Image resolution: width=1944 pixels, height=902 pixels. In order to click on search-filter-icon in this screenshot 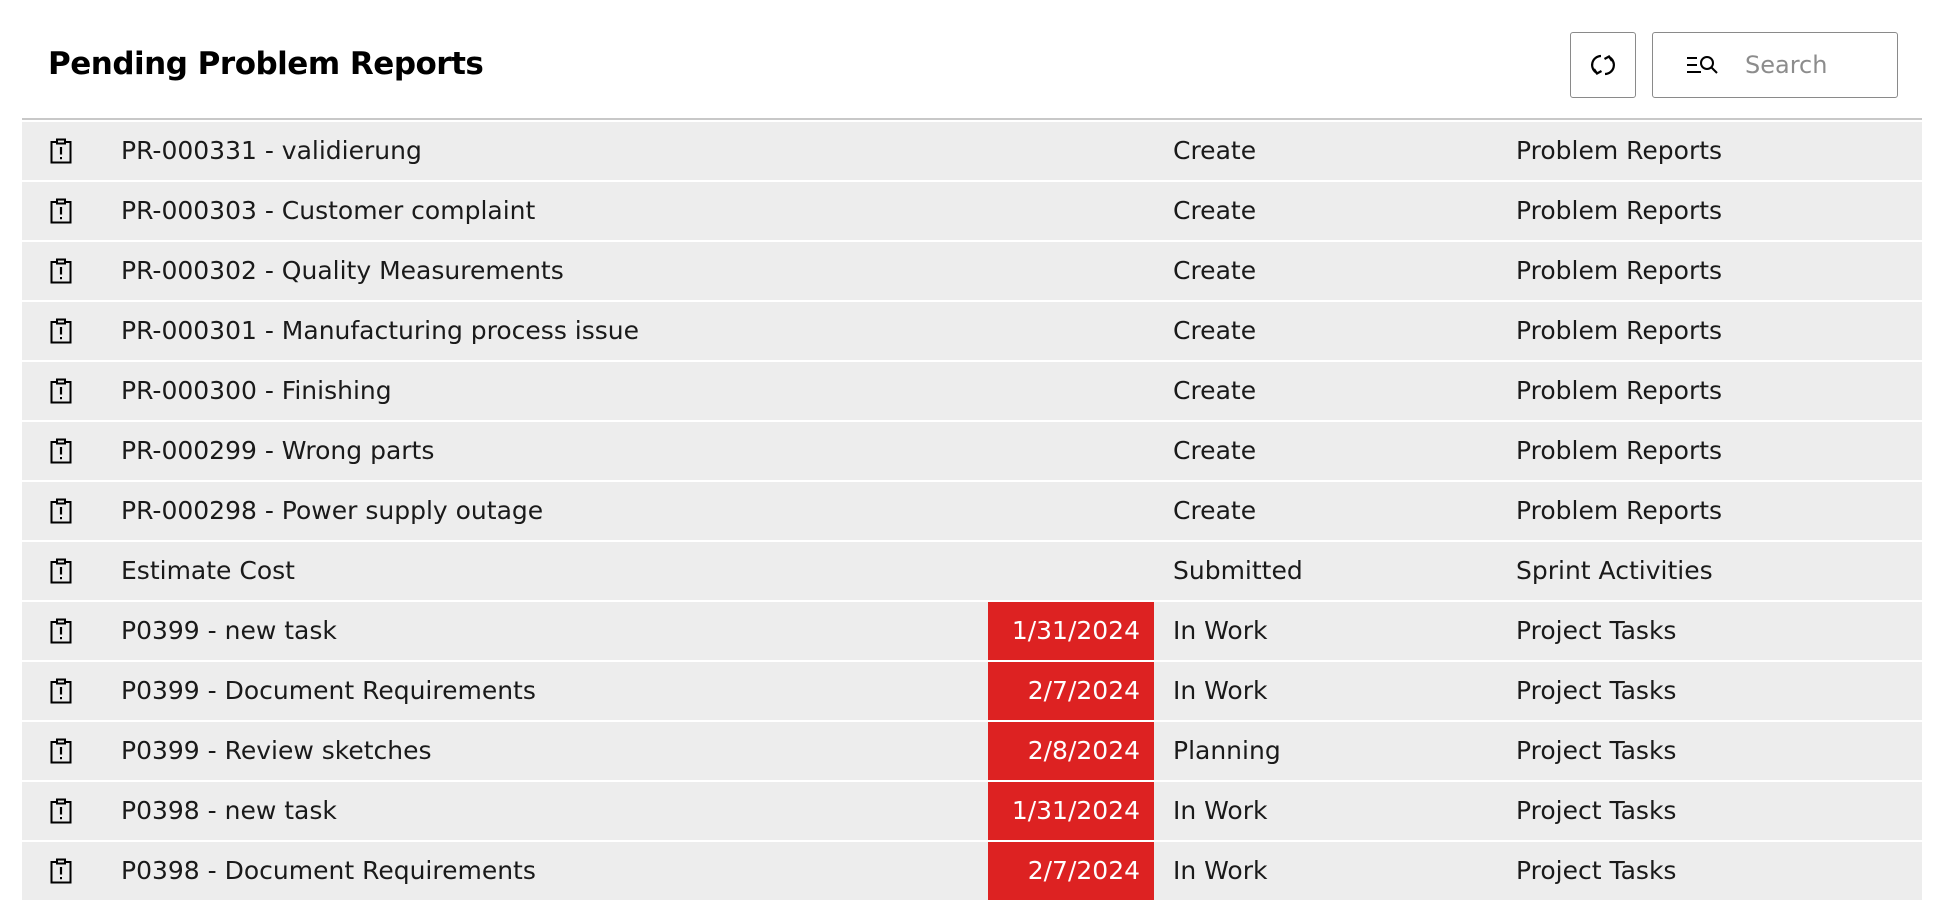, I will do `click(1702, 65)`.